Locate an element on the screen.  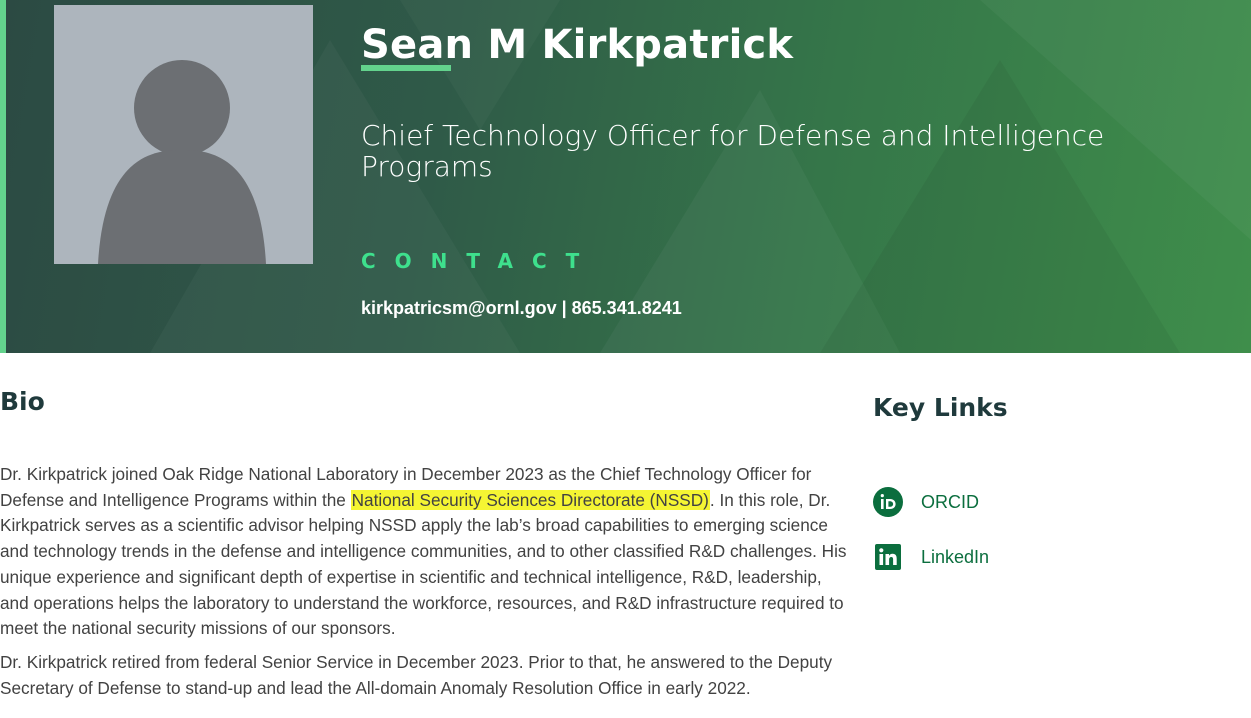
key-links-heading: Key Links is located at coordinates (940, 407).